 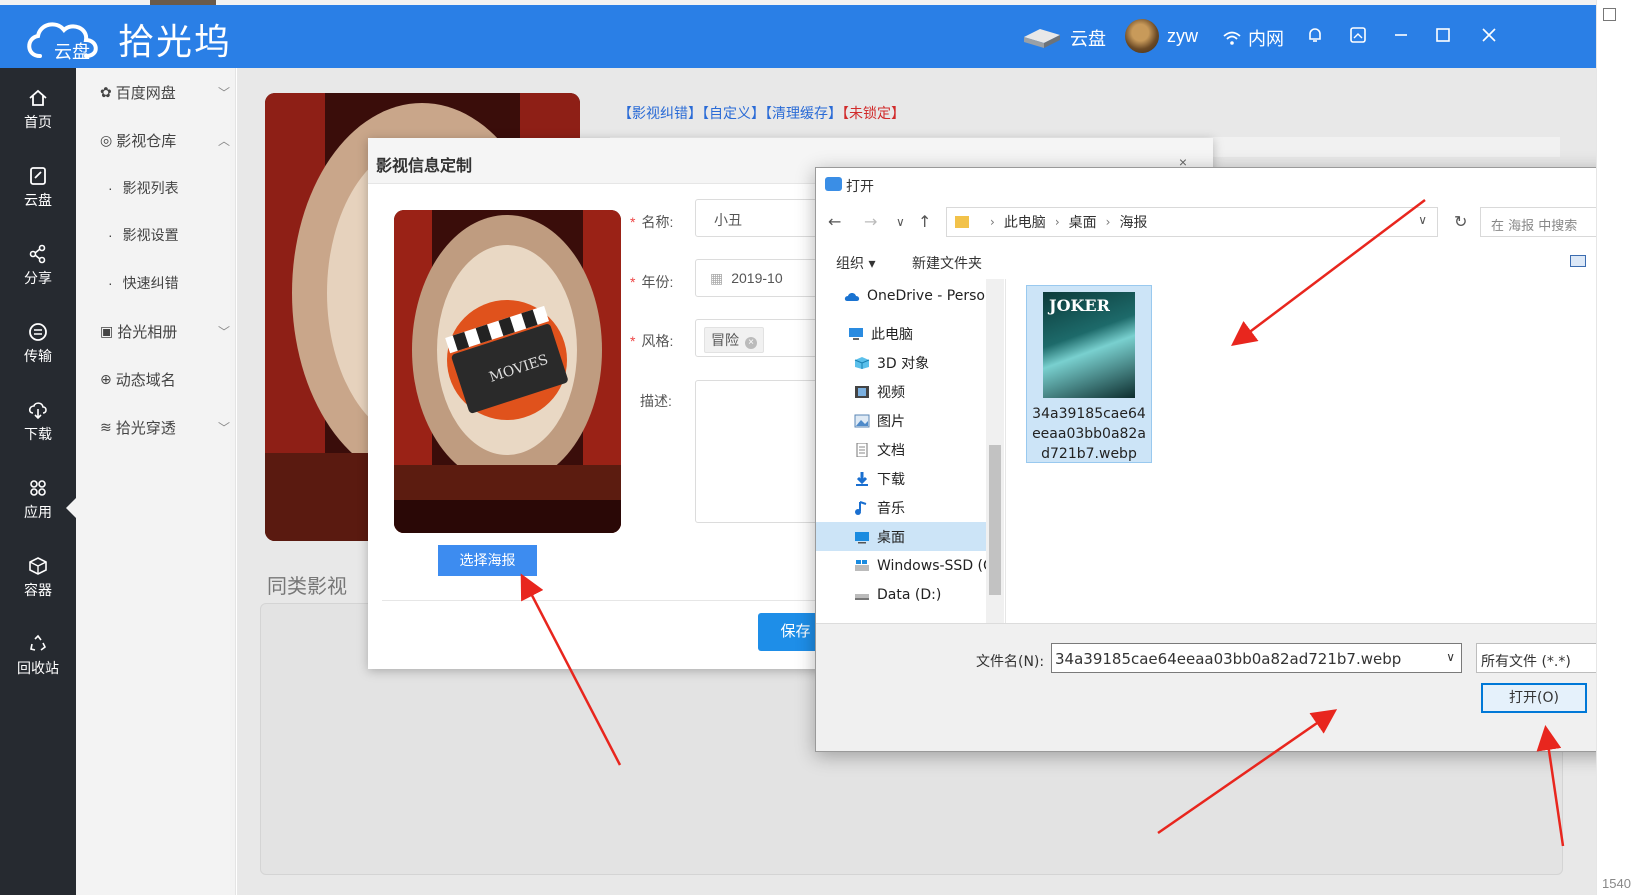 I want to click on container-icon, so click(x=38, y=566).